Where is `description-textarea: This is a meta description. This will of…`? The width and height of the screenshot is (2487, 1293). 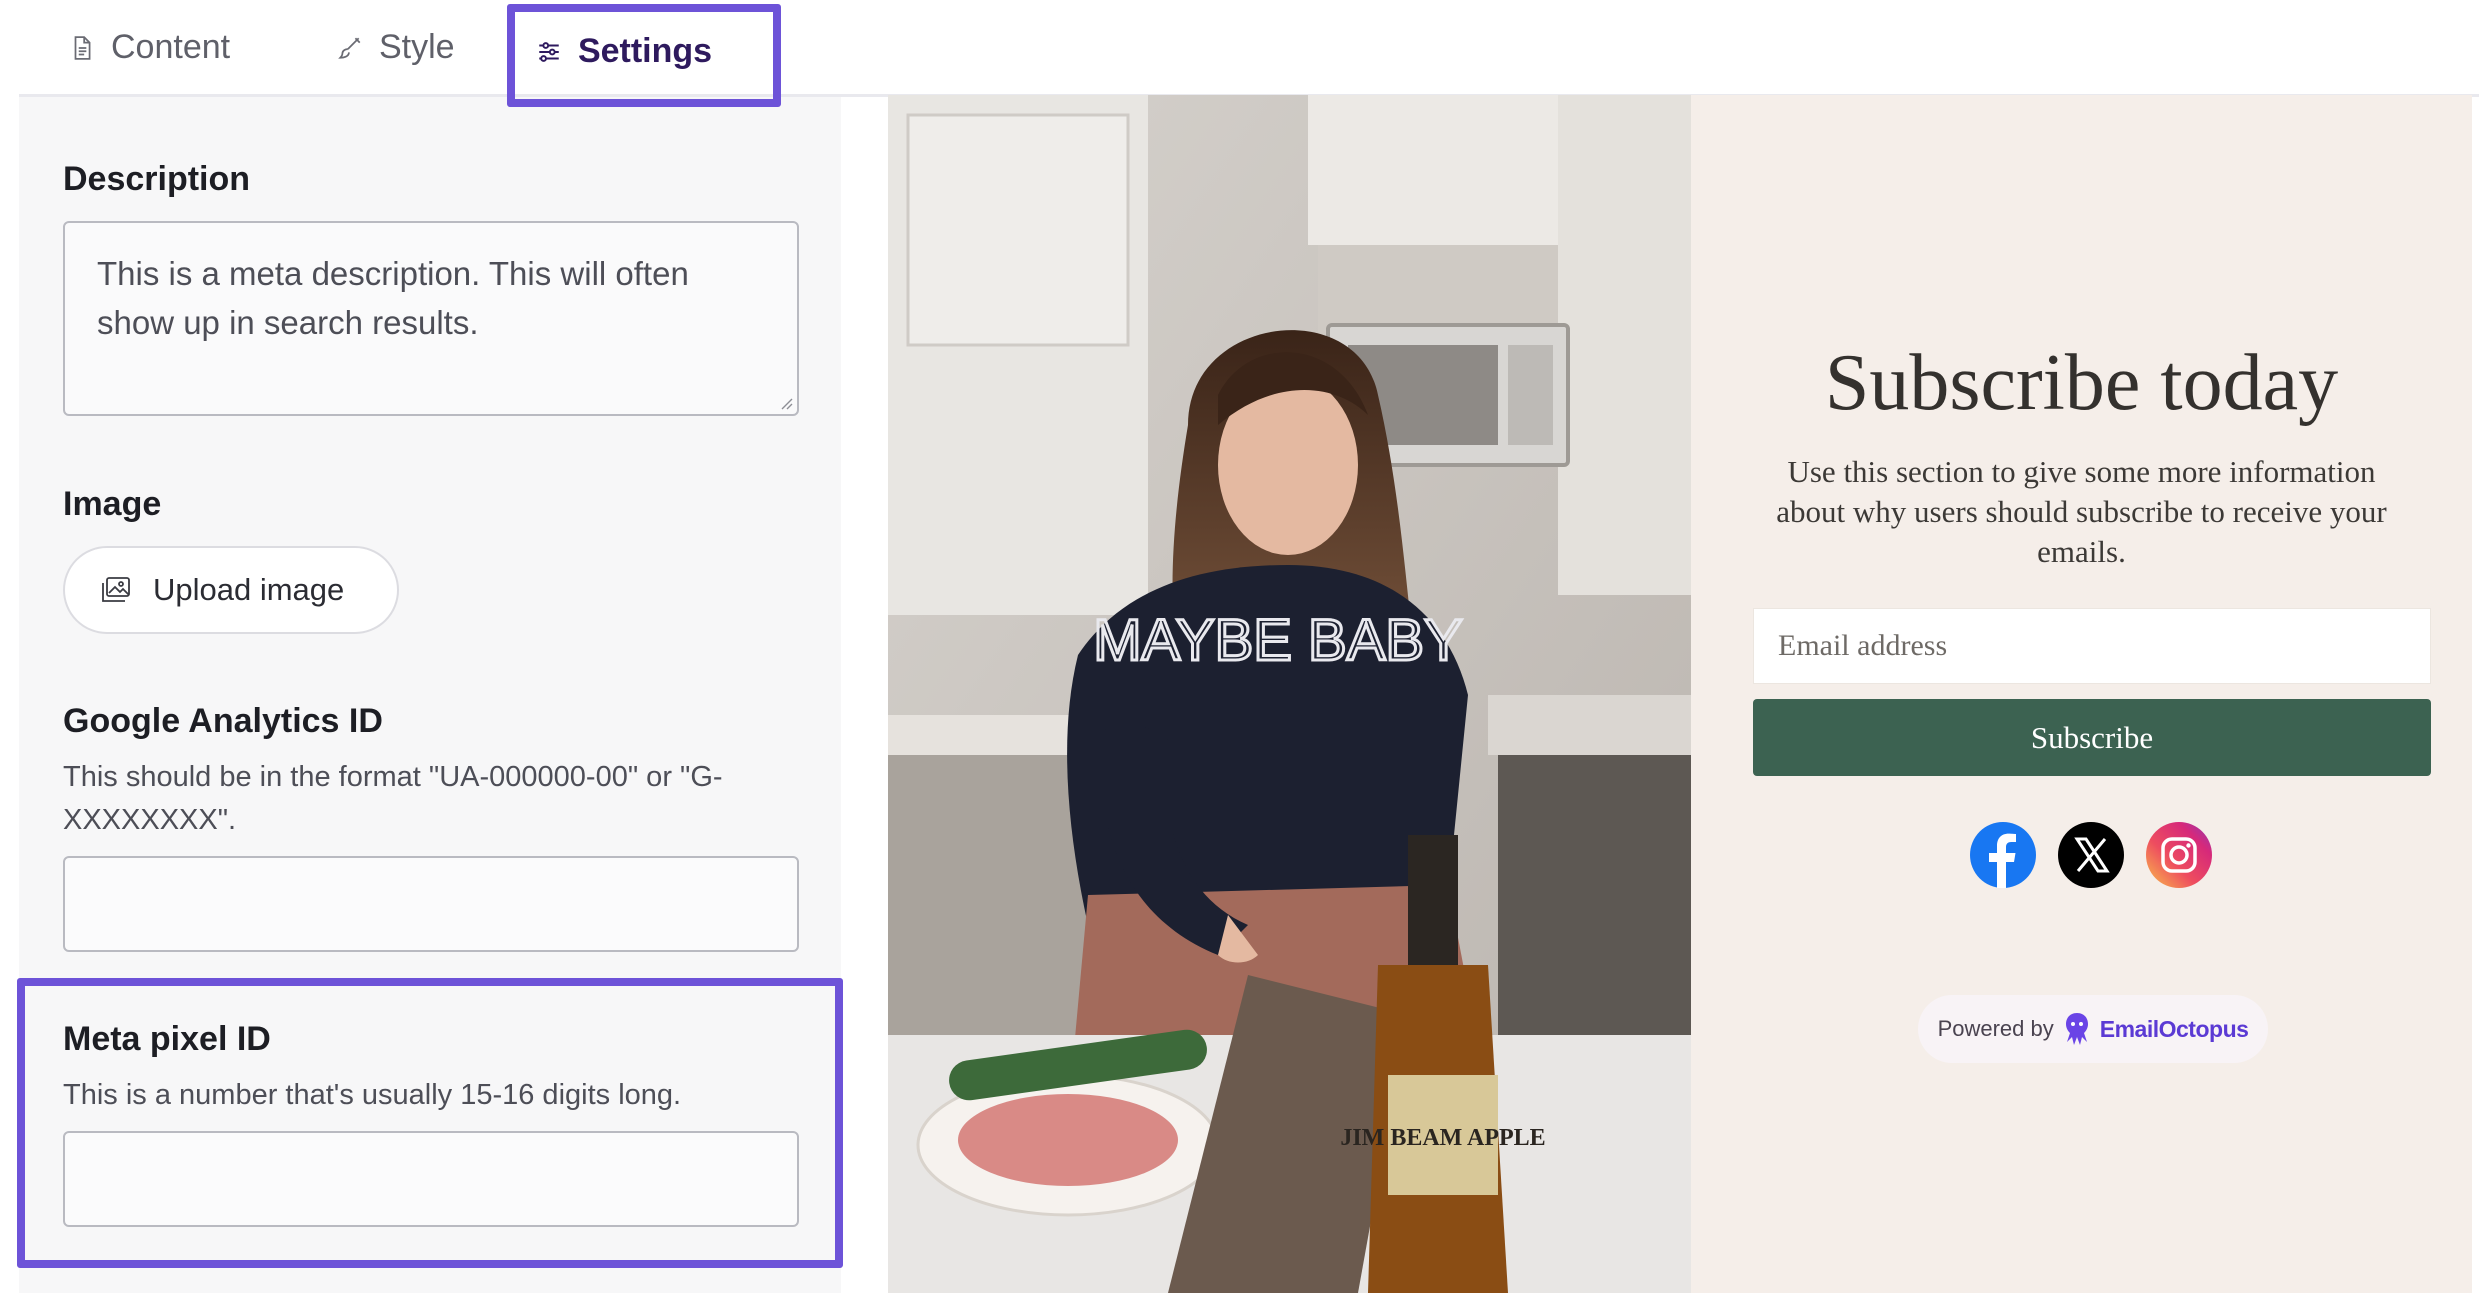 description-textarea: This is a meta description. This will of… is located at coordinates (431, 318).